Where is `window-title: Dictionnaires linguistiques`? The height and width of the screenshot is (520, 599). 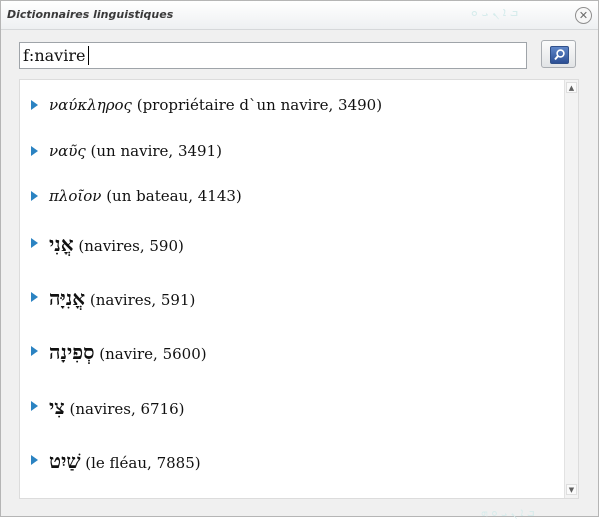 window-title: Dictionnaires linguistiques is located at coordinates (90, 14).